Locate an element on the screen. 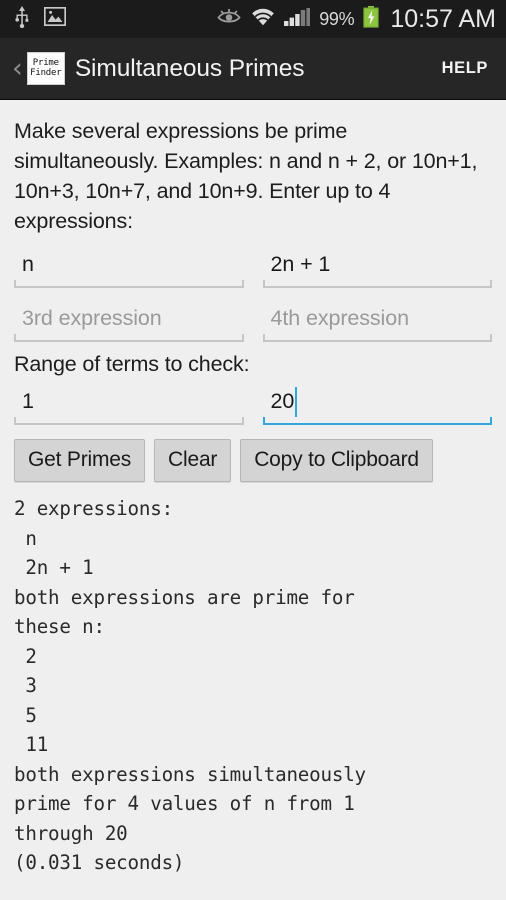 This screenshot has height=900, width=506. signal-icon is located at coordinates (297, 19).